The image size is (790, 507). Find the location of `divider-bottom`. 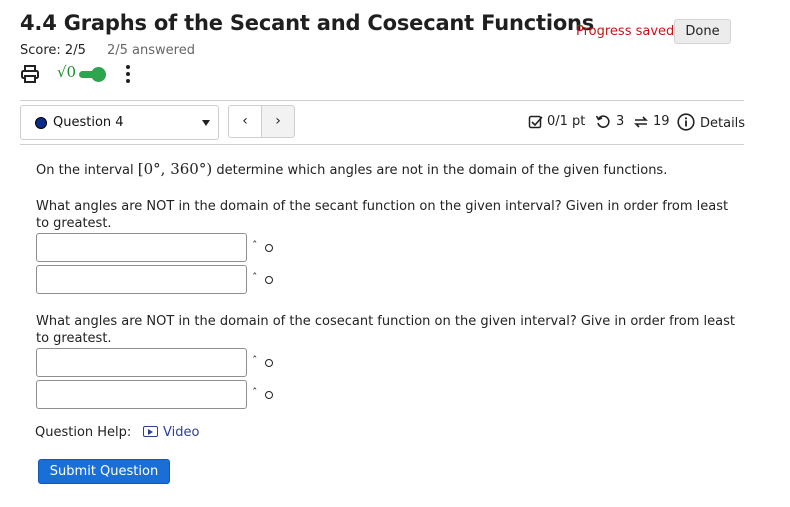

divider-bottom is located at coordinates (382, 144).